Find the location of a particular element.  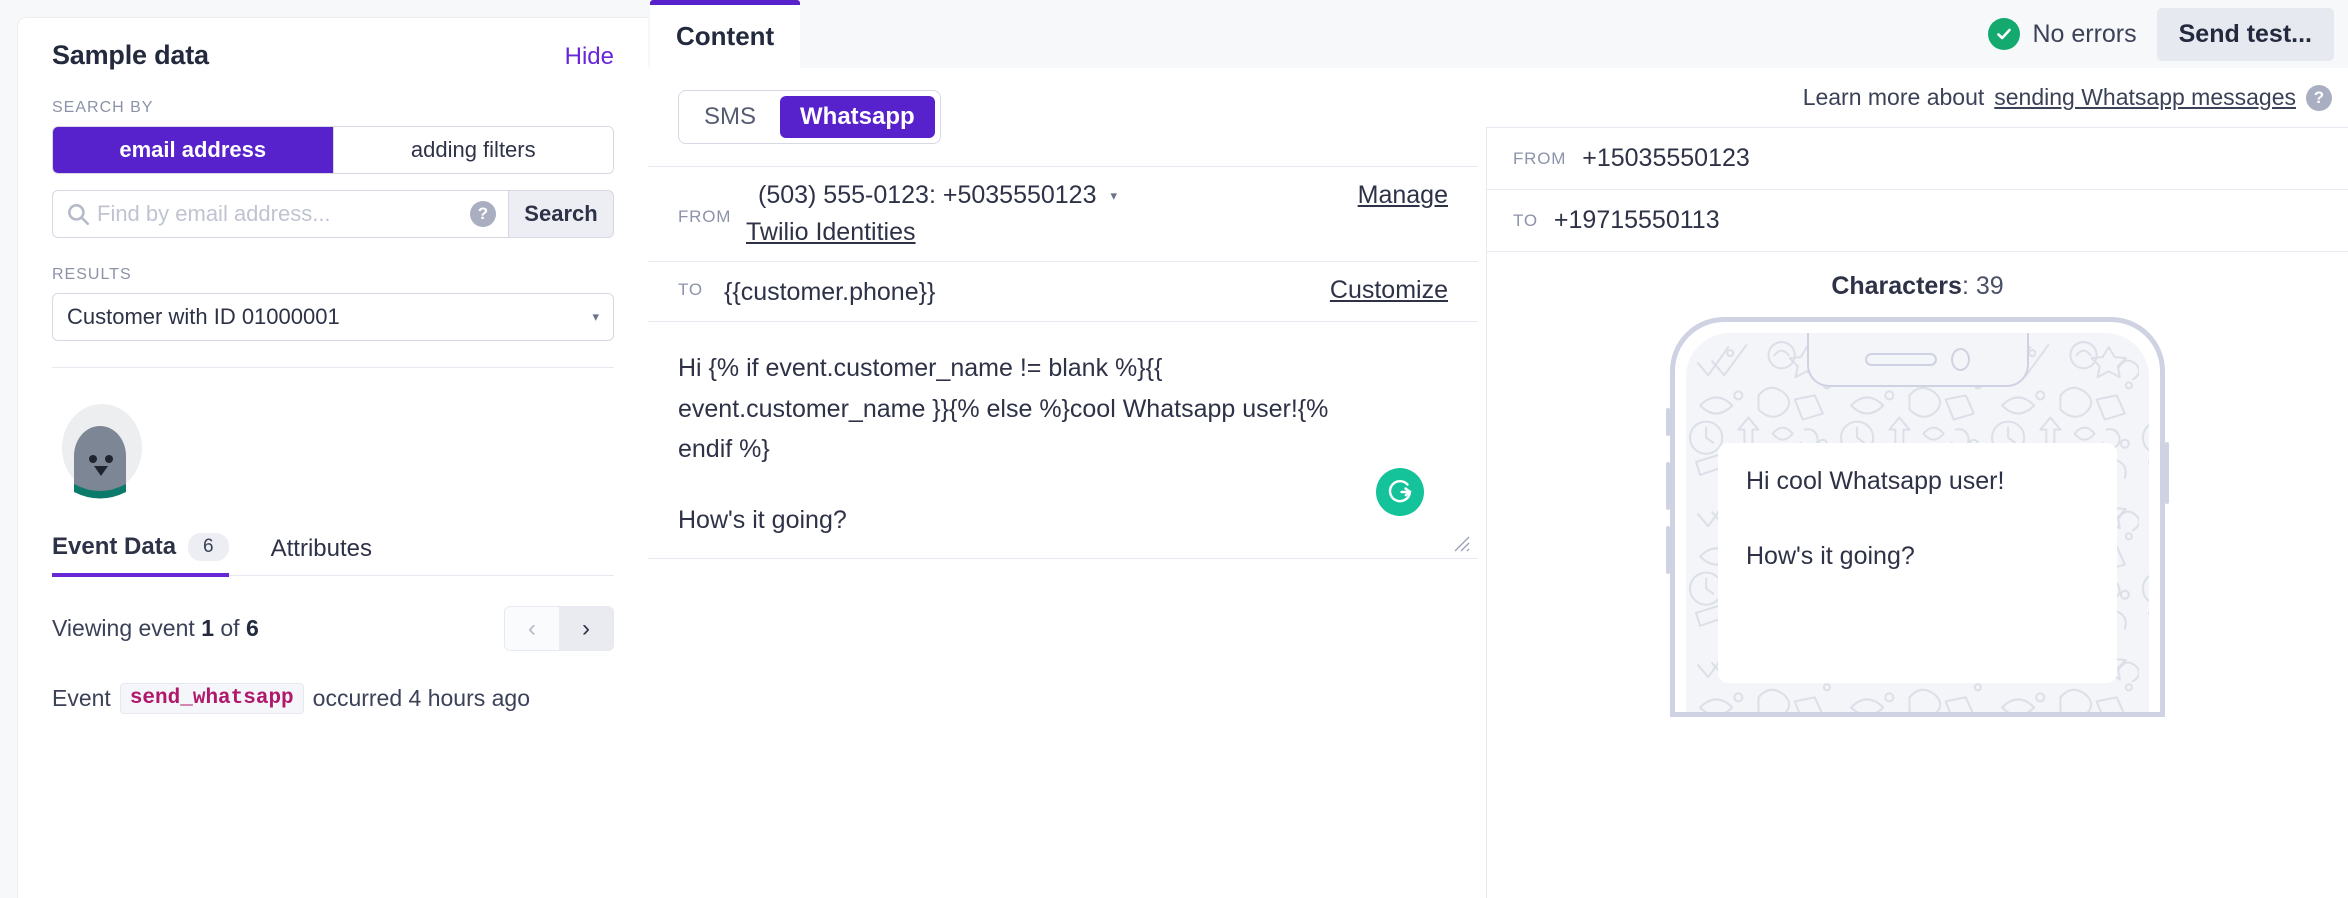

phone-button-mute-icon is located at coordinates (1668, 422).